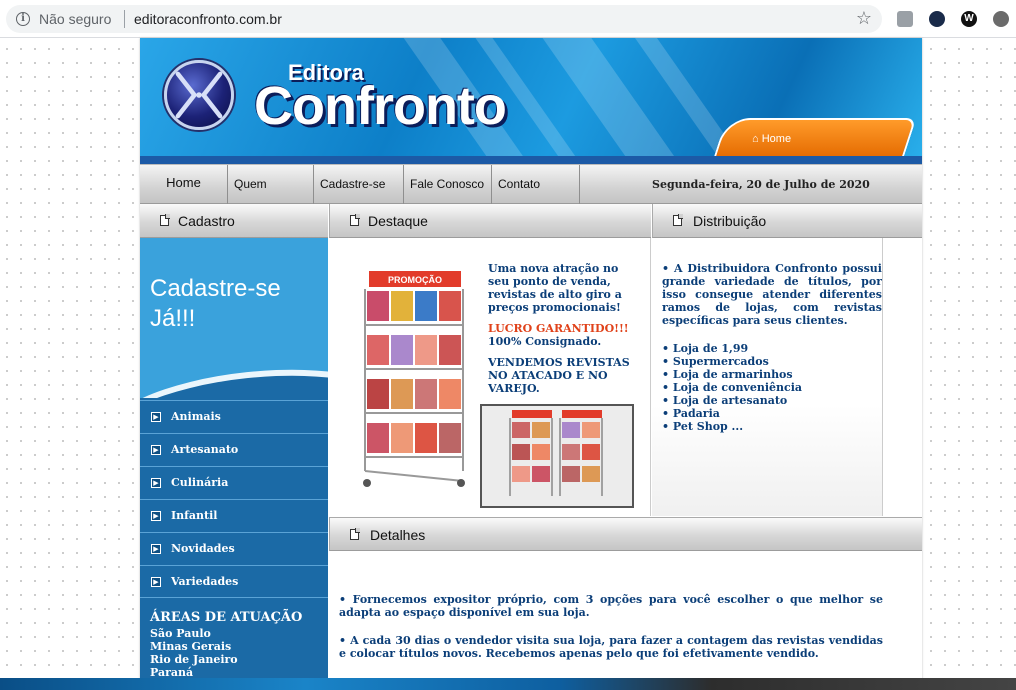 This screenshot has width=1016, height=690. I want to click on extension-w-icon: W, so click(969, 19).